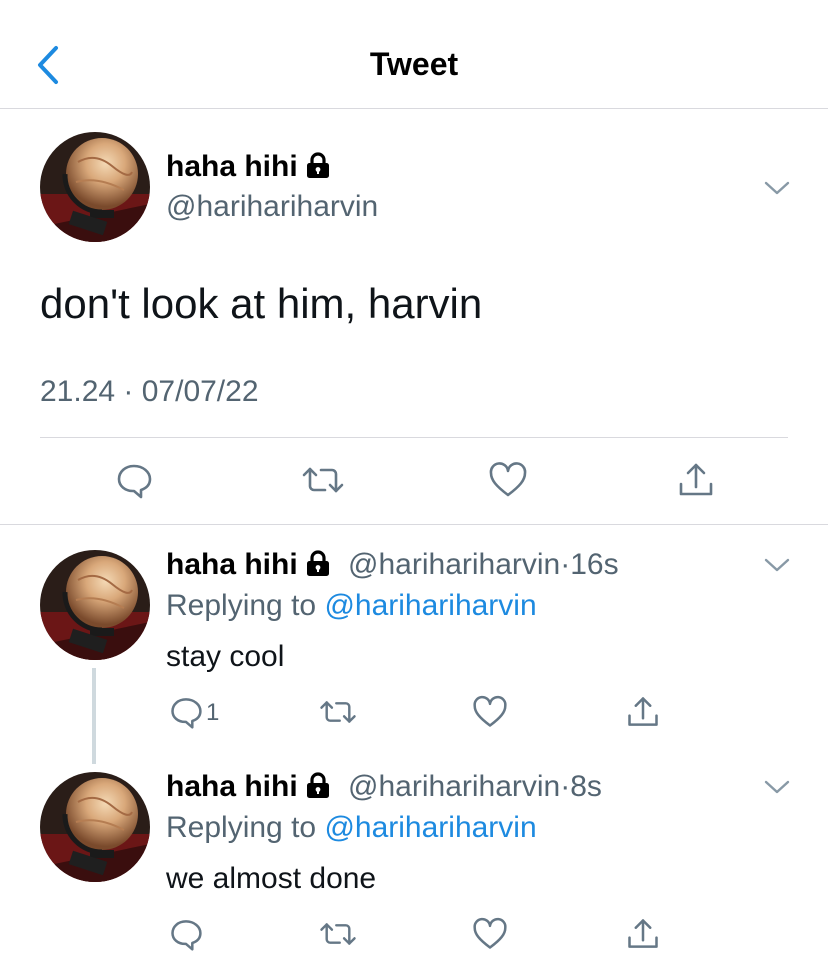 The width and height of the screenshot is (828, 963). What do you see at coordinates (261, 303) in the screenshot?
I see `tweet-text: don't look at him, harvin` at bounding box center [261, 303].